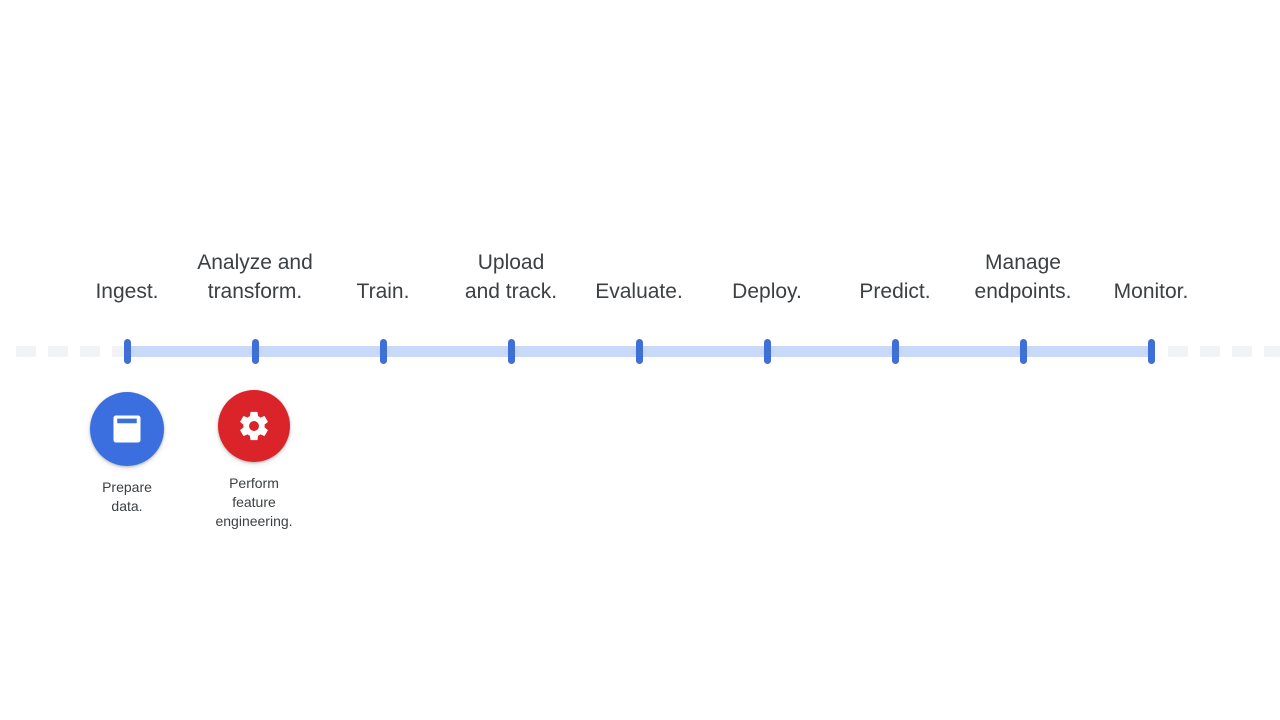 The image size is (1280, 720). Describe the element at coordinates (74, 351) in the screenshot. I see `dashed-rail-left` at that location.